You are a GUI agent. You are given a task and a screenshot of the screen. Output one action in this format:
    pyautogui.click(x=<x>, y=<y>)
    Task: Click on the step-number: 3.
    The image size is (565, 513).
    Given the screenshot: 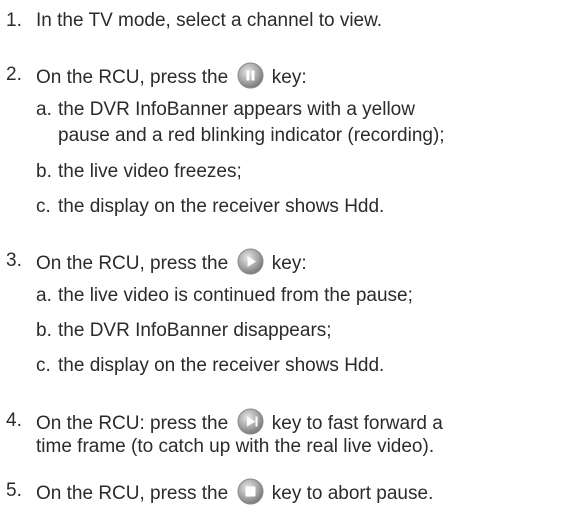 What is the action you would take?
    pyautogui.click(x=14, y=260)
    